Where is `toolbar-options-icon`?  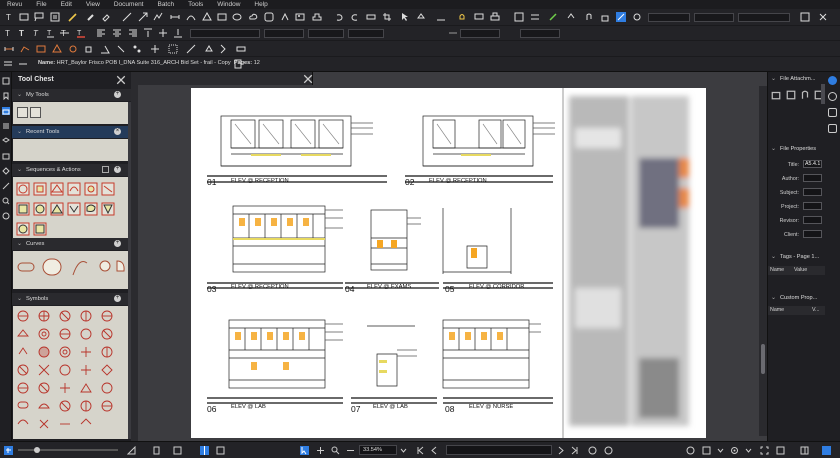 toolbar-options-icon is located at coordinates (805, 17).